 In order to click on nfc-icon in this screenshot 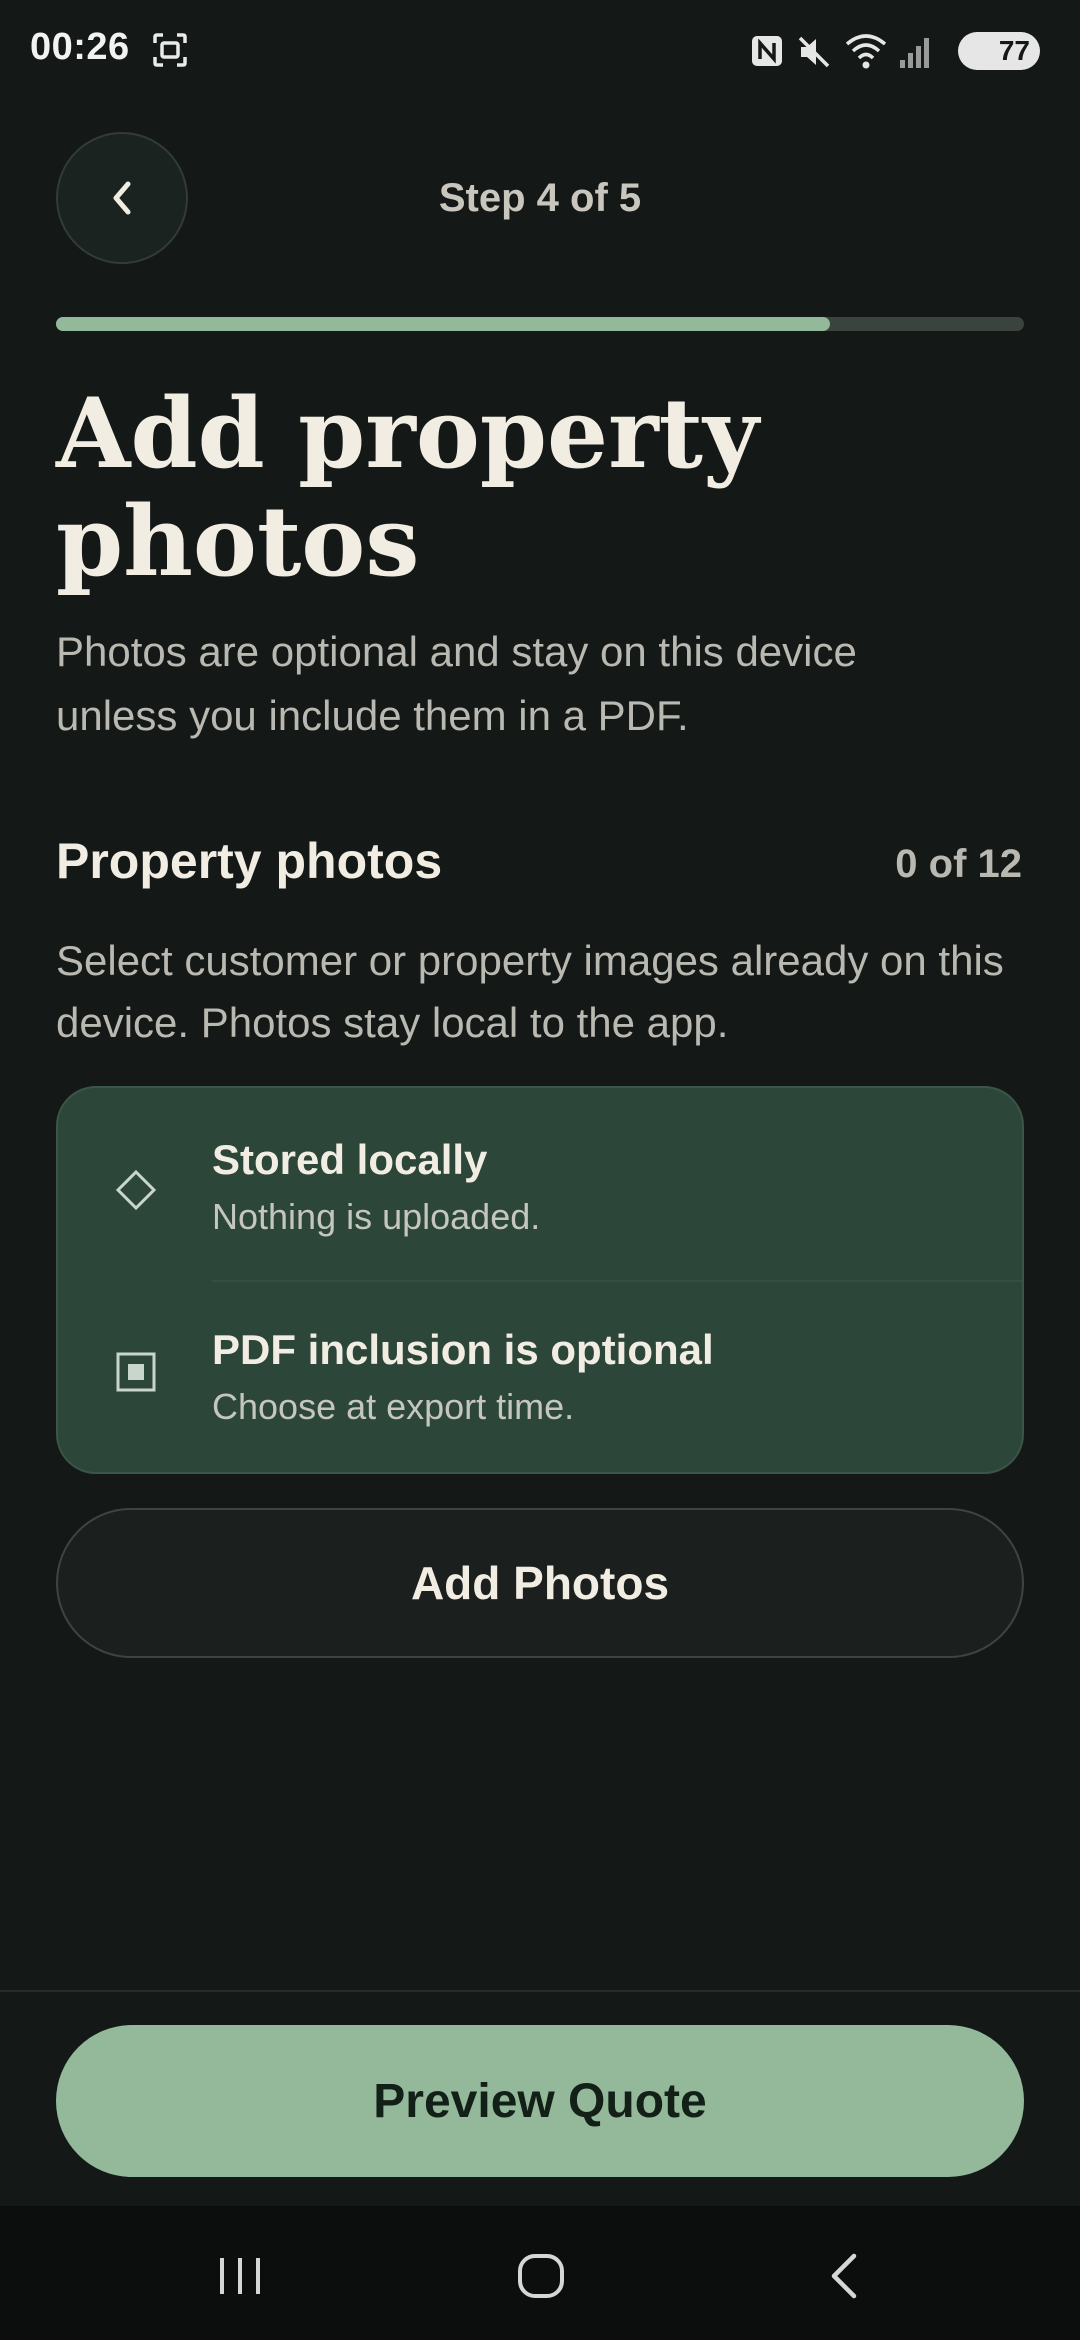, I will do `click(767, 51)`.